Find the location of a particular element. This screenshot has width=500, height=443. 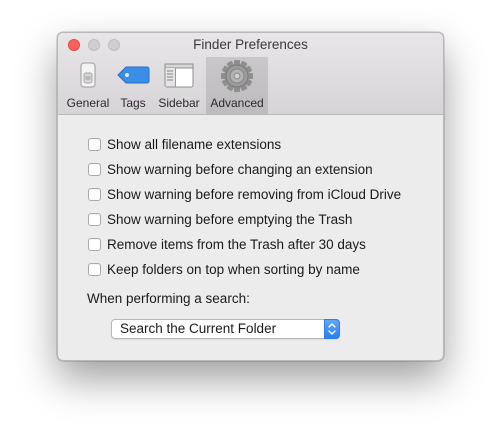

option-label: Keep folders on top when sorting by name is located at coordinates (233, 269).